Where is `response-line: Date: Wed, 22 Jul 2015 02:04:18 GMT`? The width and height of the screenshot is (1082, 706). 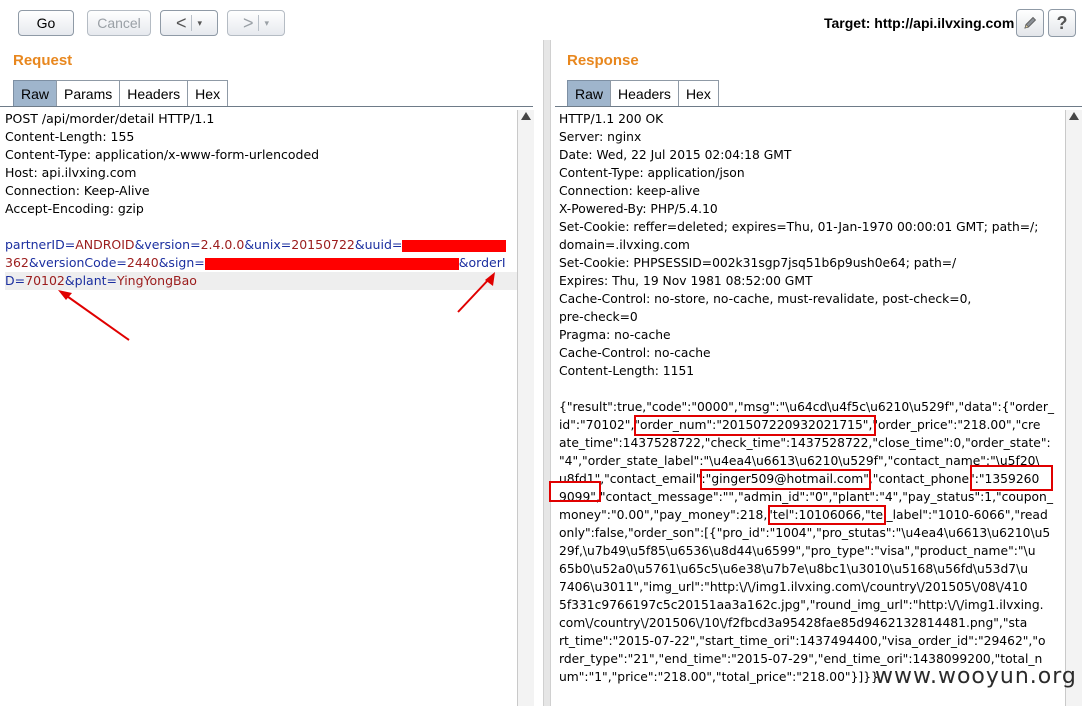 response-line: Date: Wed, 22 Jul 2015 02:04:18 GMT is located at coordinates (675, 155).